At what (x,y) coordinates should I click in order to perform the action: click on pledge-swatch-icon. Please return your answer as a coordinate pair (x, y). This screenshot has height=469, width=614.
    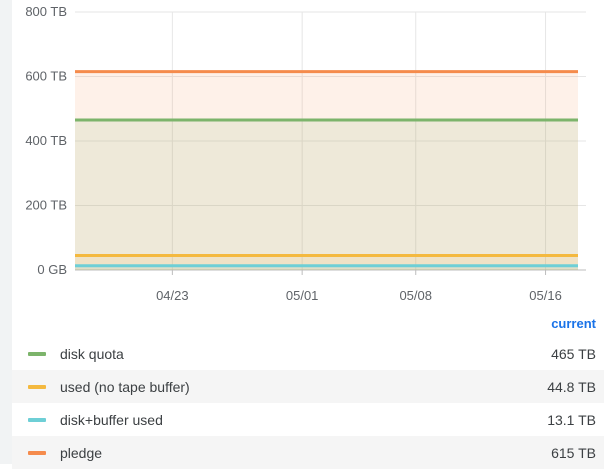
    Looking at the image, I should click on (37, 452).